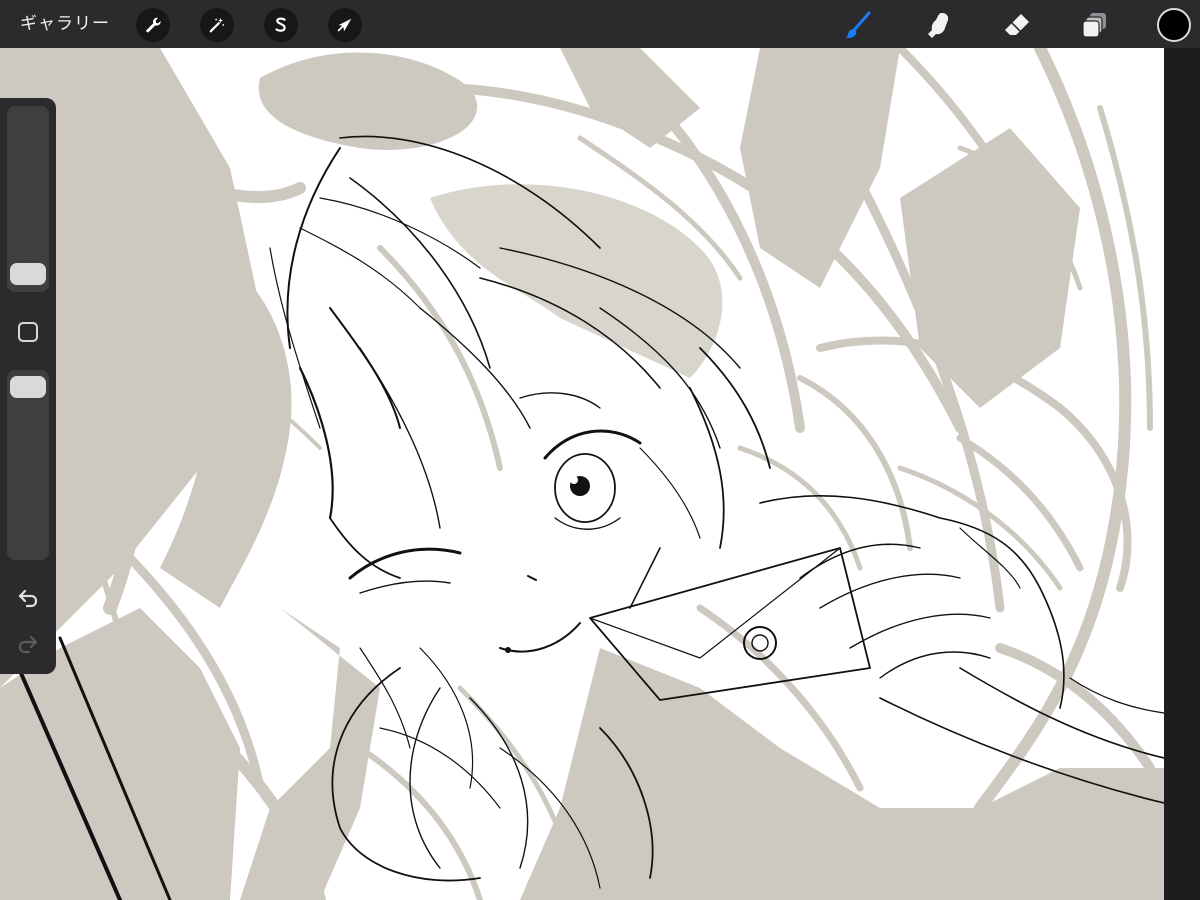  Describe the element at coordinates (65, 24) in the screenshot. I see `gallery-button: ギャラリー` at that location.